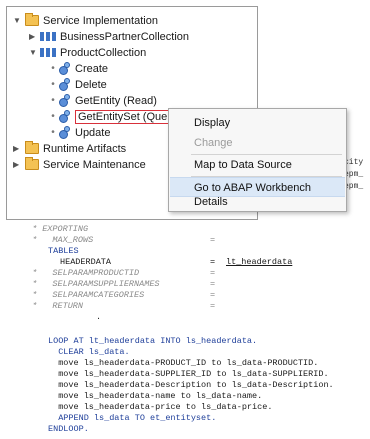 This screenshot has height=439, width=370. I want to click on menu-item-details: Details, so click(257, 202).